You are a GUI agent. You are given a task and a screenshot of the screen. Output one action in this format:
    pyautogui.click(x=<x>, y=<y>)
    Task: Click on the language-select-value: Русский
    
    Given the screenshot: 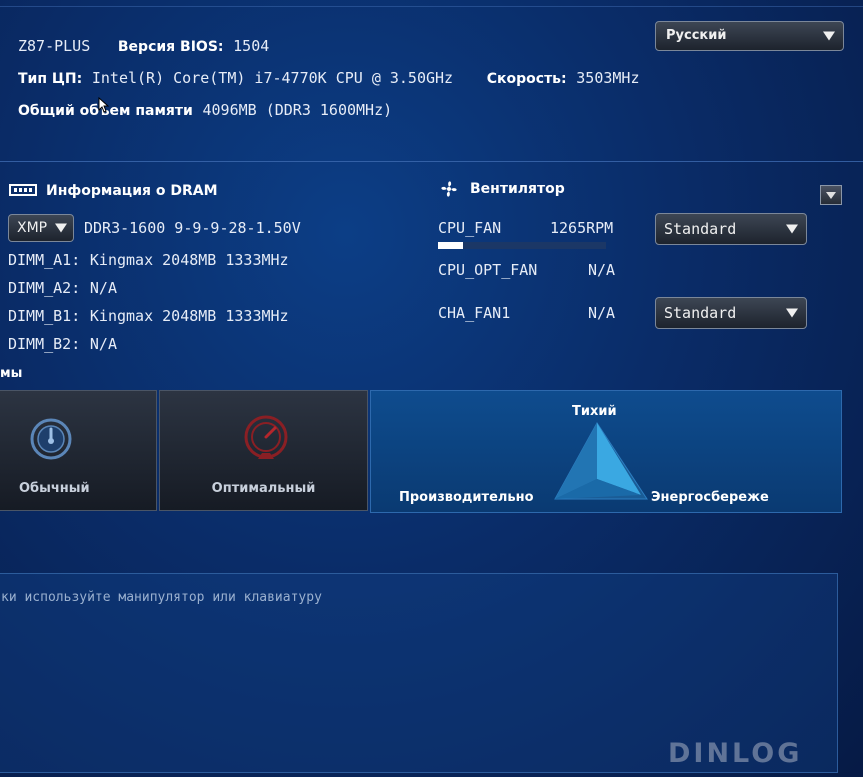 What is the action you would take?
    pyautogui.click(x=696, y=35)
    